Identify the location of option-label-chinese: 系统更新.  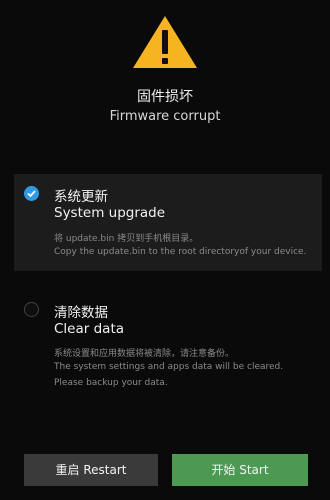
(81, 197).